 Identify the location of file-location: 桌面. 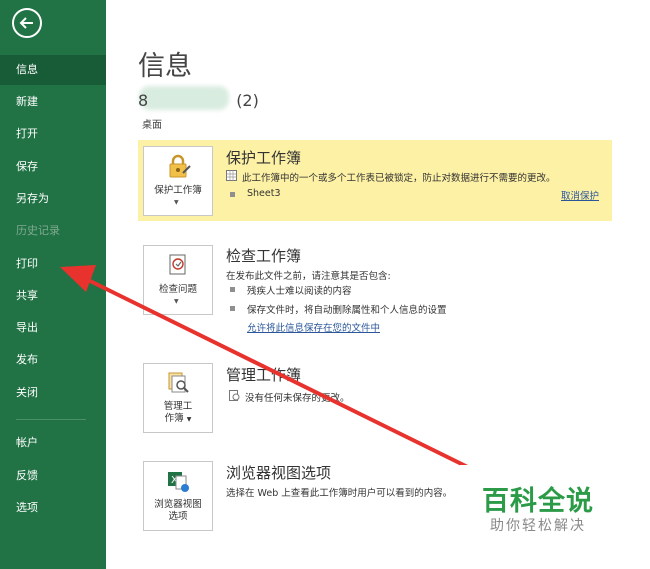
(152, 125).